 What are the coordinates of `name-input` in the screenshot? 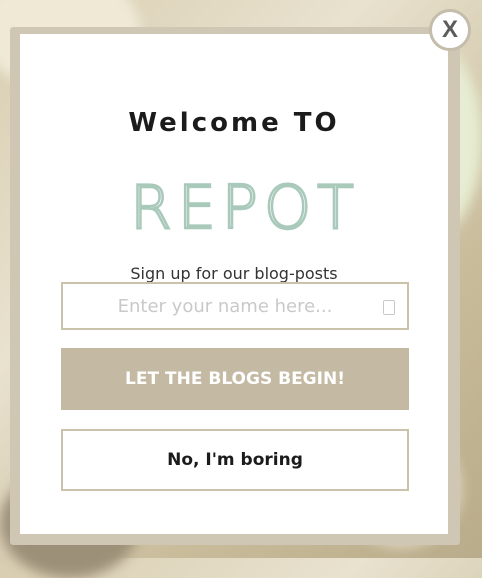 It's located at (235, 306).